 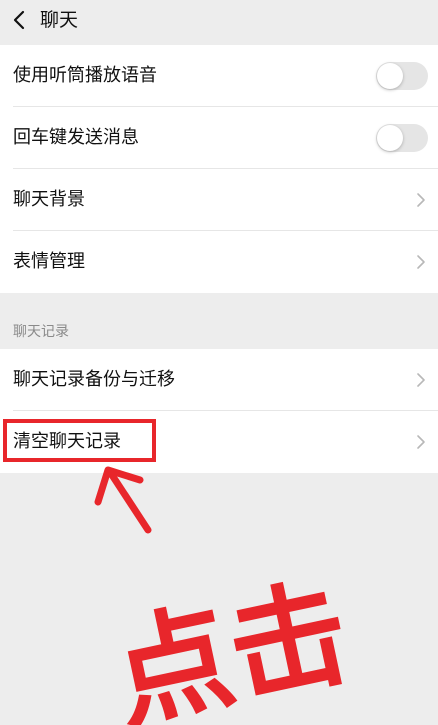 What do you see at coordinates (59, 20) in the screenshot?
I see `page-title: 聊天` at bounding box center [59, 20].